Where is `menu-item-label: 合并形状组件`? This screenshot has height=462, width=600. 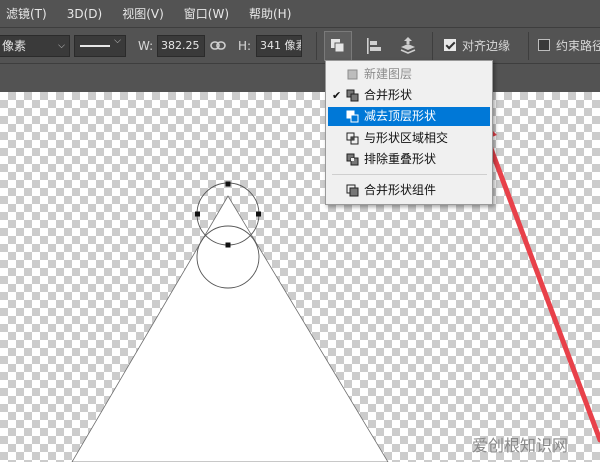 menu-item-label: 合并形状组件 is located at coordinates (400, 190).